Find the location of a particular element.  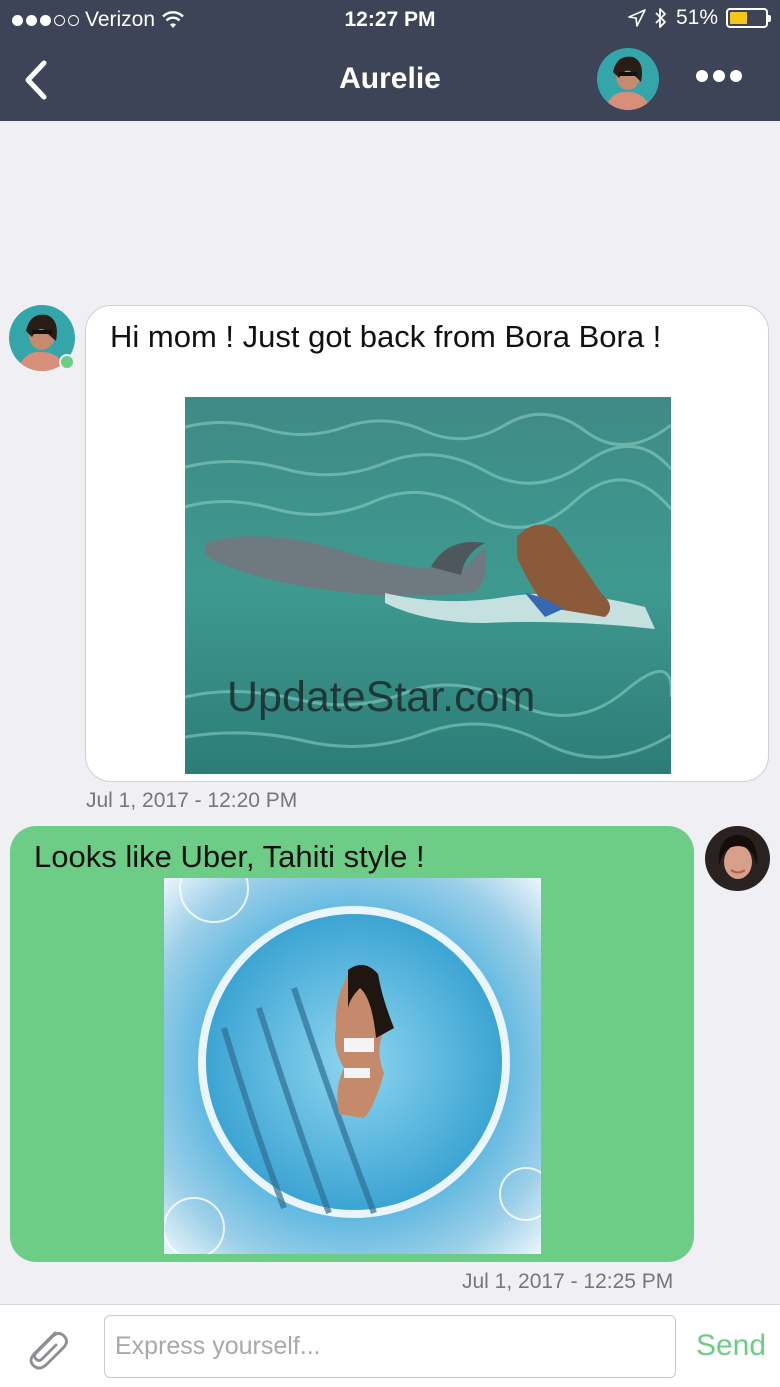

send-button: Send is located at coordinates (731, 1346).